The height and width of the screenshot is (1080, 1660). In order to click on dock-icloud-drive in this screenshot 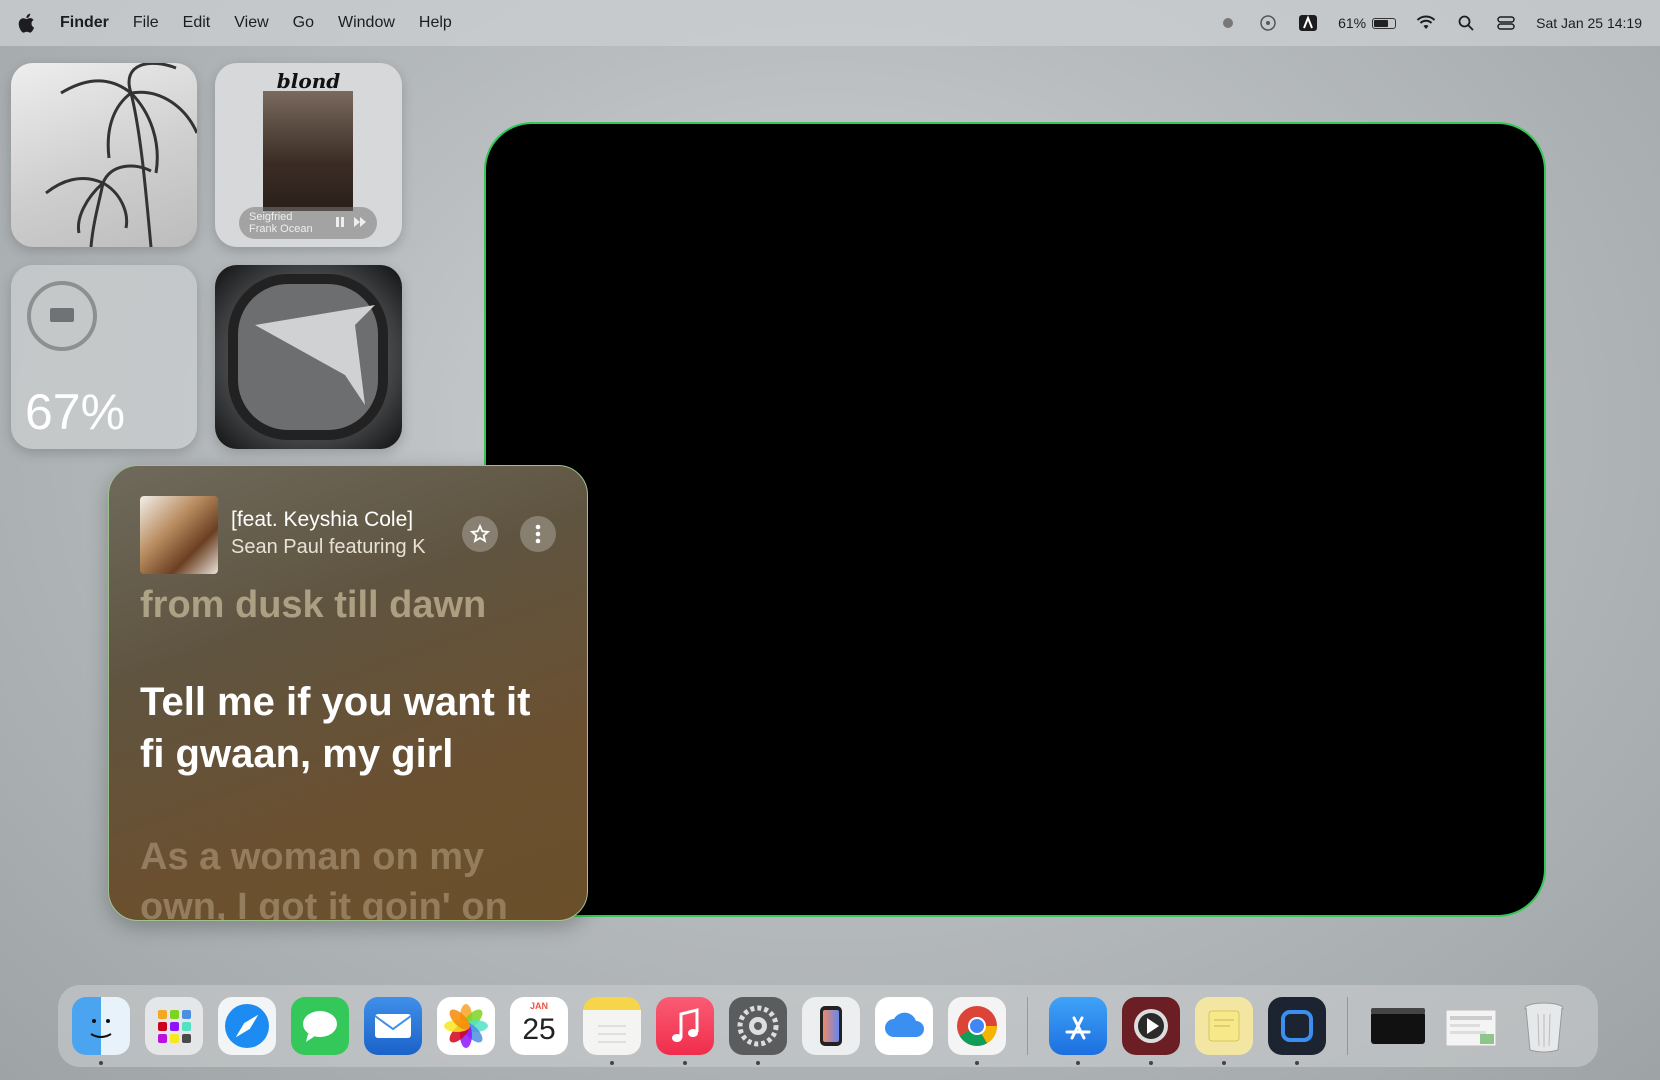, I will do `click(904, 1026)`.